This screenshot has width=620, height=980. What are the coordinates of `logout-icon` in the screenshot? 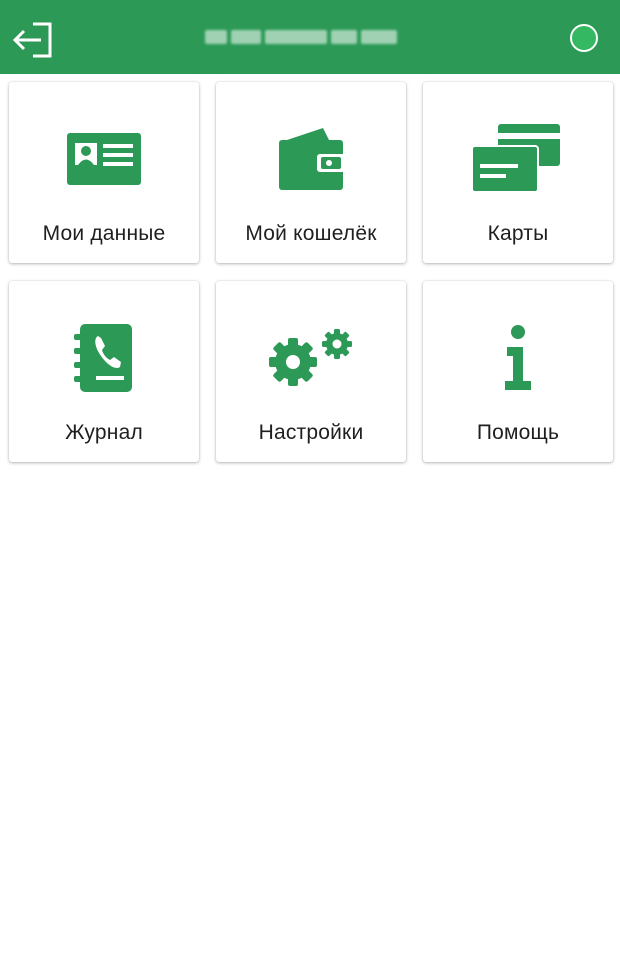 It's located at (32, 40).